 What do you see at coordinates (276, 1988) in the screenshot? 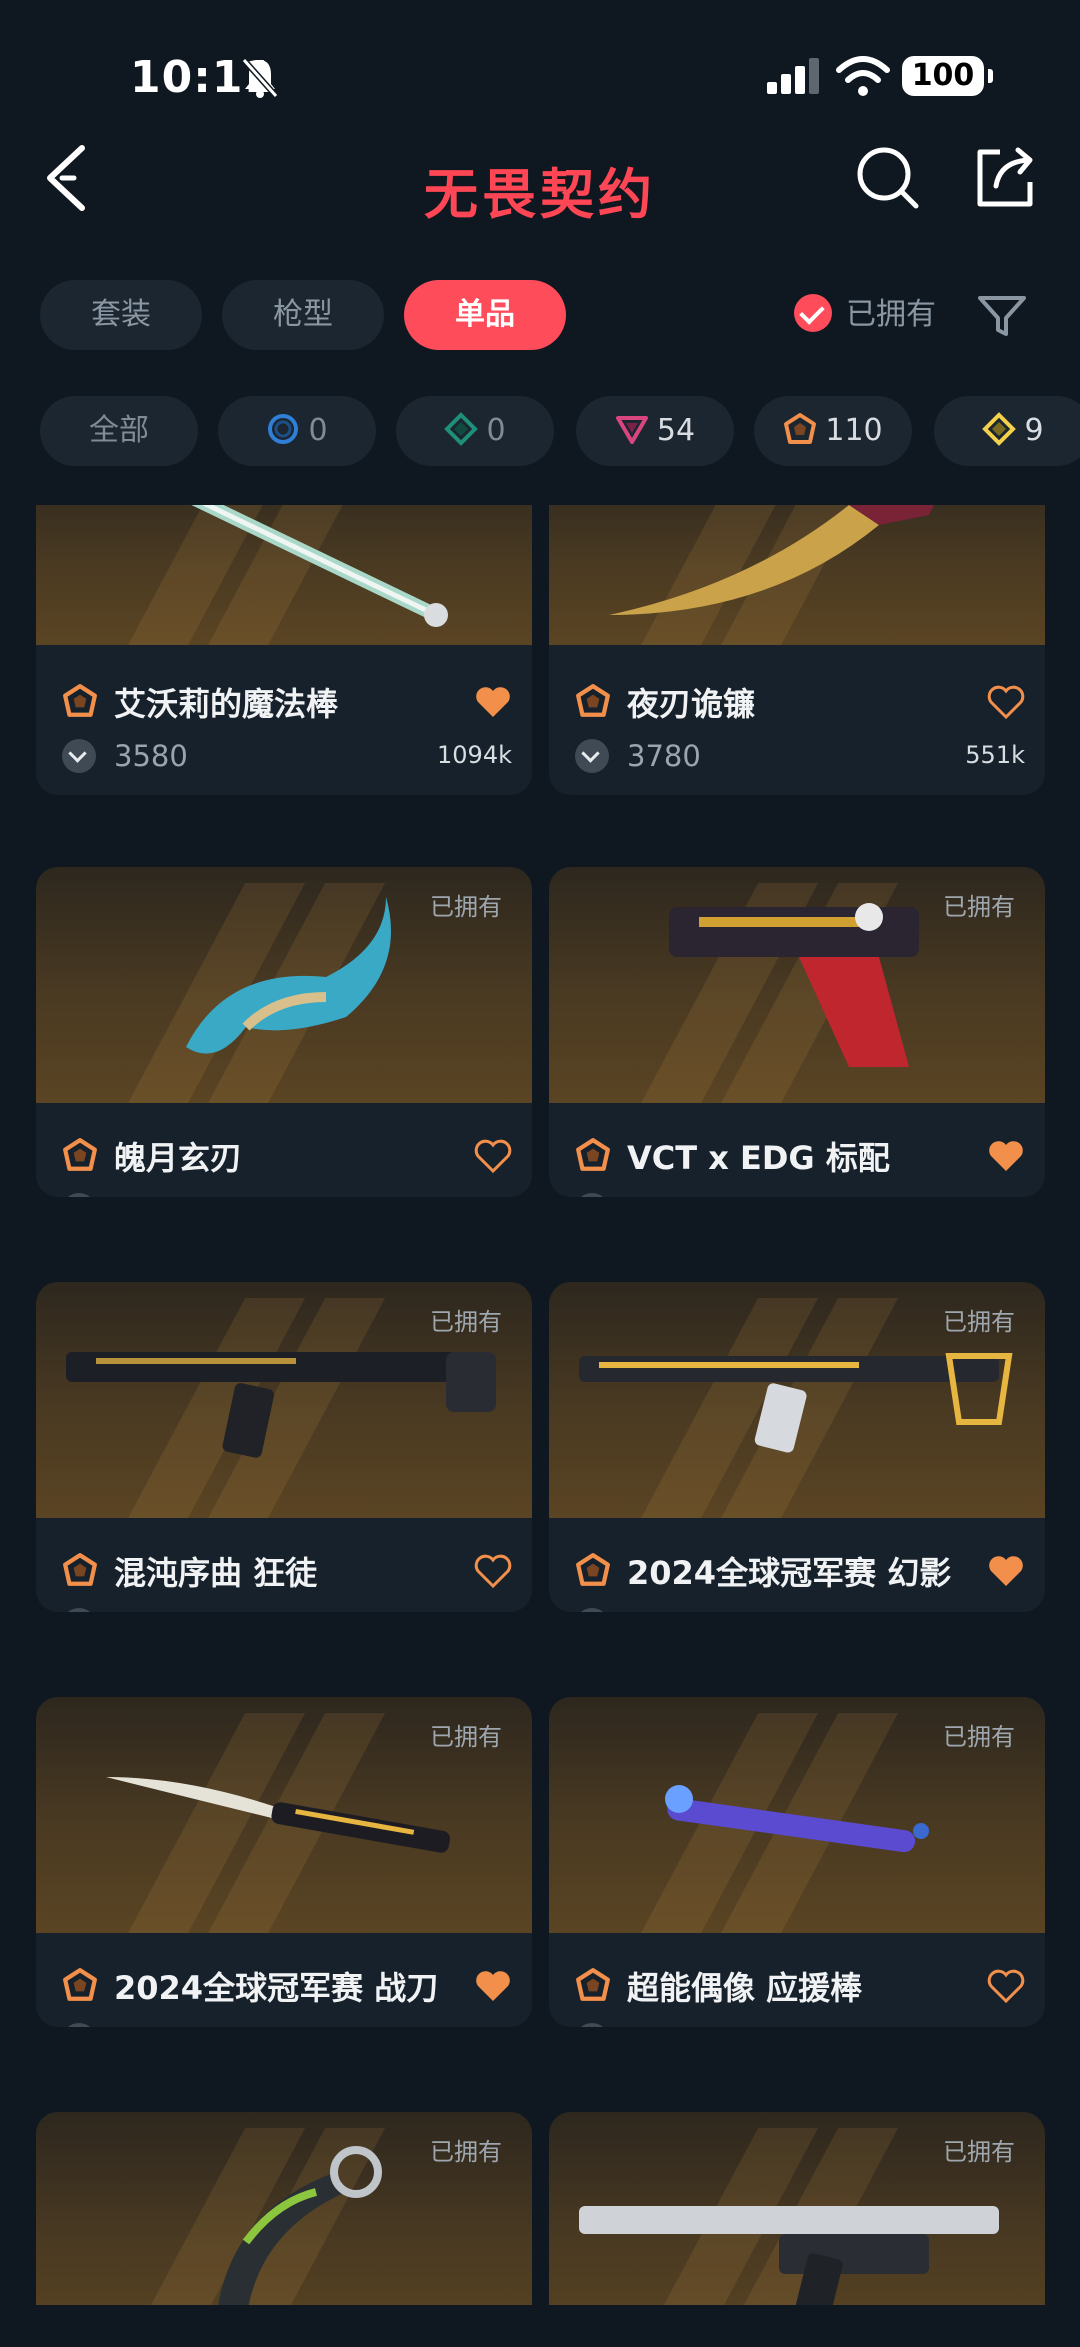
I see `item-name: 2024全球冠军赛 战刀` at bounding box center [276, 1988].